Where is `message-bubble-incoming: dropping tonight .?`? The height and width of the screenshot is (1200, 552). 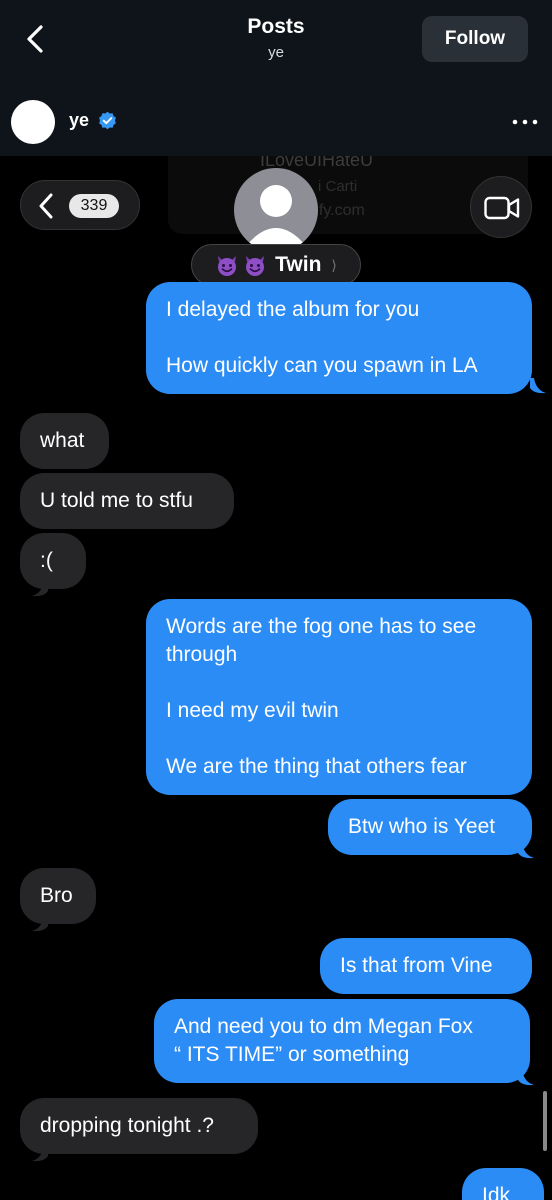
message-bubble-incoming: dropping tonight .? is located at coordinates (139, 1126).